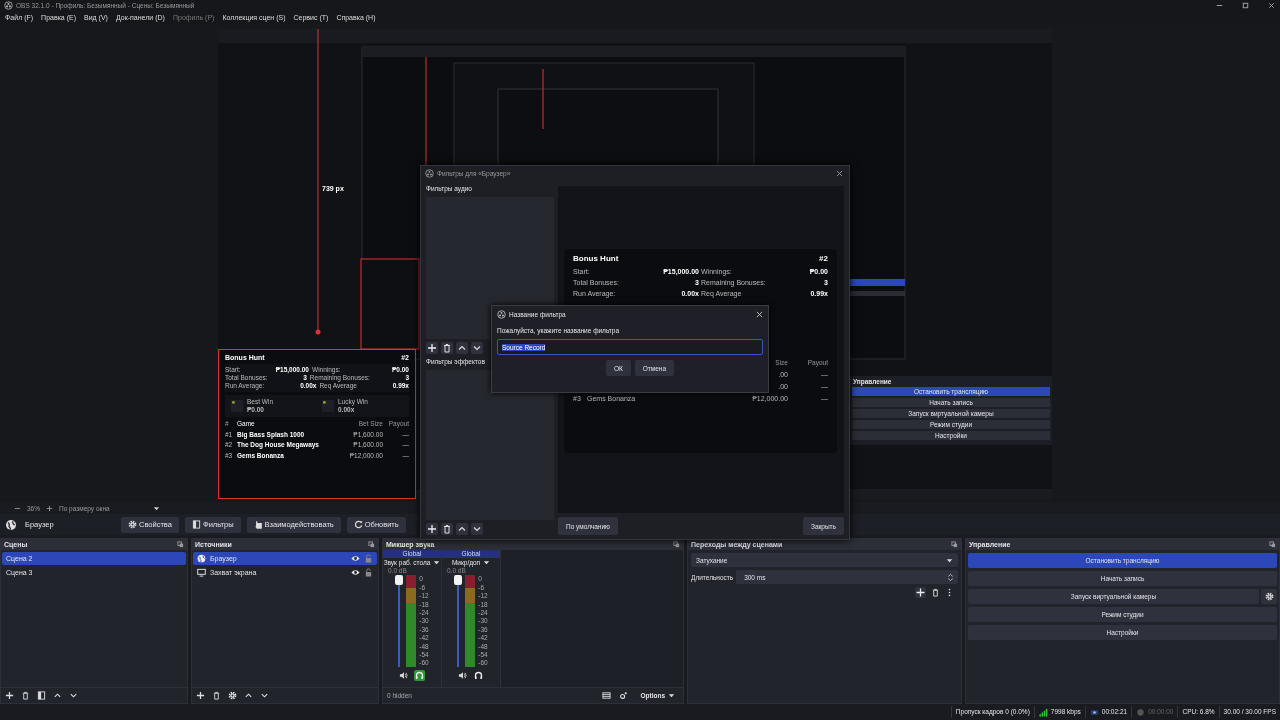  I want to click on refresh-icon, so click(358, 525).